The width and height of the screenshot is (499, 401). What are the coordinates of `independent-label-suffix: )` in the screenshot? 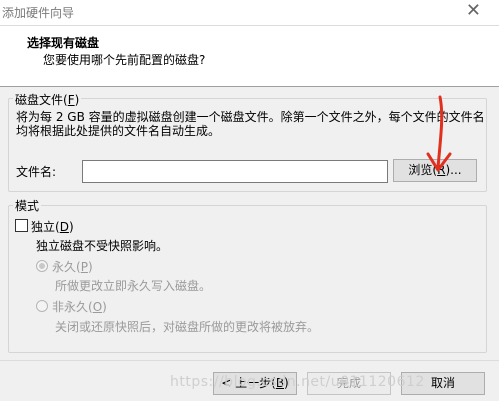 It's located at (71, 227).